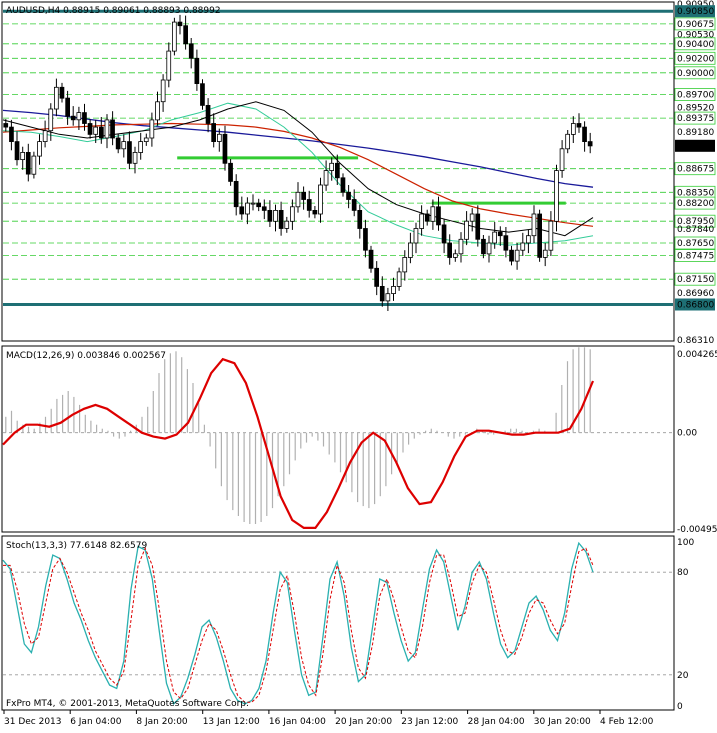 This screenshot has height=733, width=717. What do you see at coordinates (695, 119) in the screenshot?
I see `price-label-9: 0.89375` at bounding box center [695, 119].